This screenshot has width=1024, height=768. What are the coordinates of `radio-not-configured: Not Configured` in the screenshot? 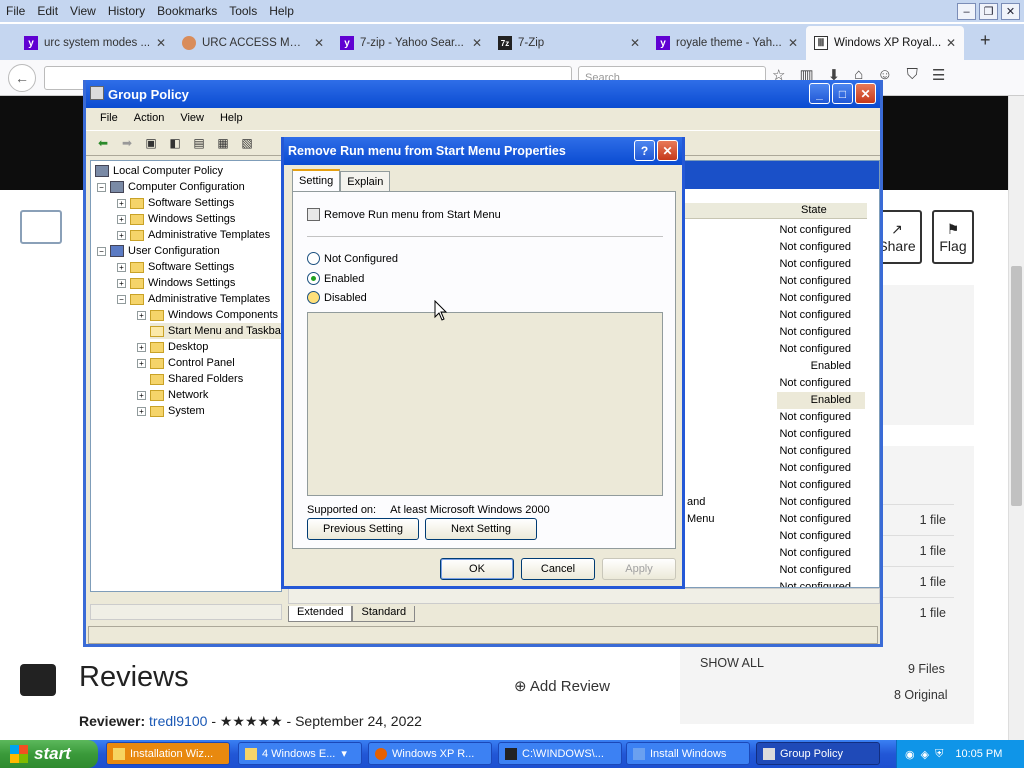 It's located at (352, 258).